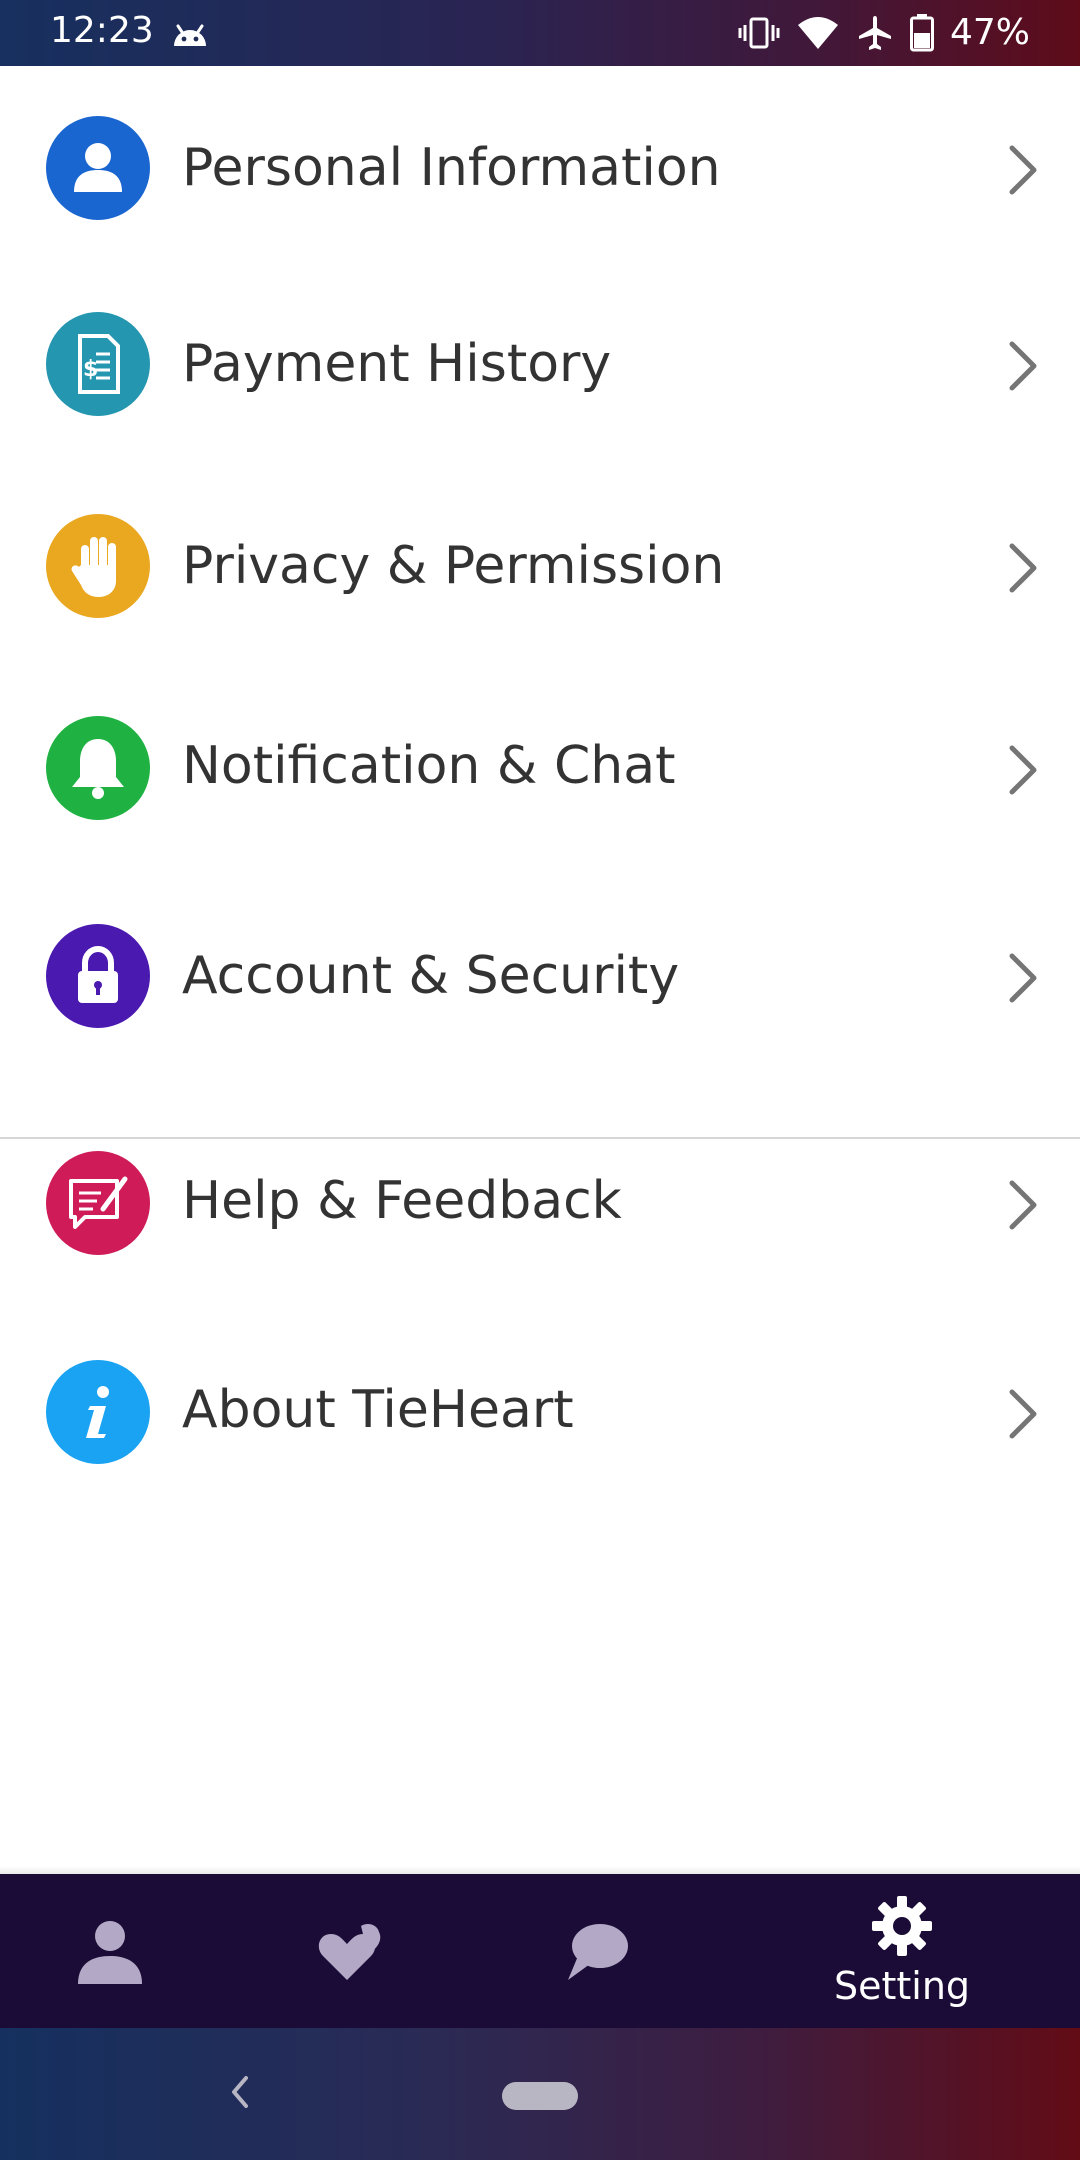 The image size is (1080, 2160). I want to click on android-icon, so click(190, 35).